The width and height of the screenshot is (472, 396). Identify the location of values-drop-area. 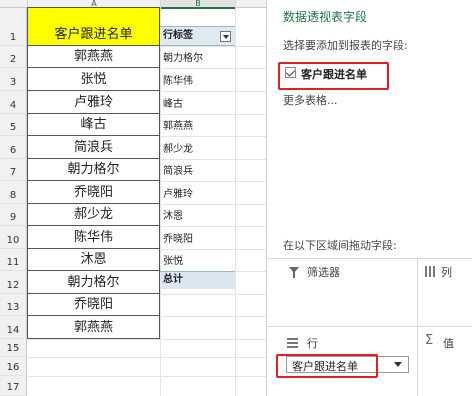
(445, 373).